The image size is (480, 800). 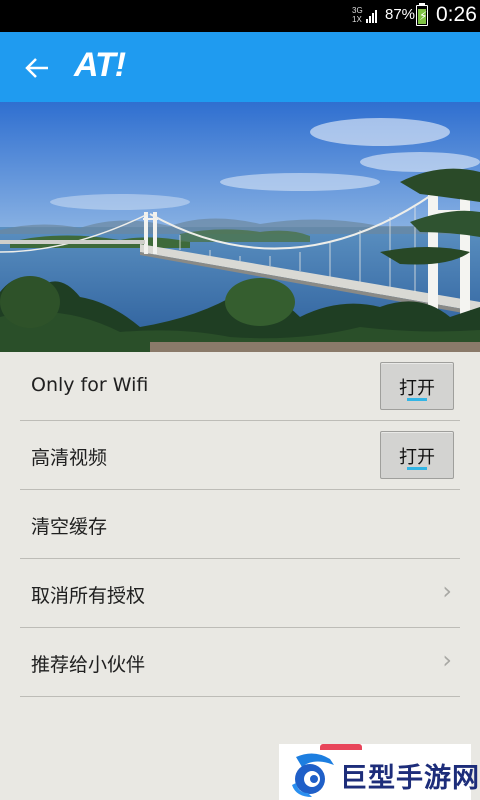 What do you see at coordinates (100, 65) in the screenshot?
I see `app-logo: AT!` at bounding box center [100, 65].